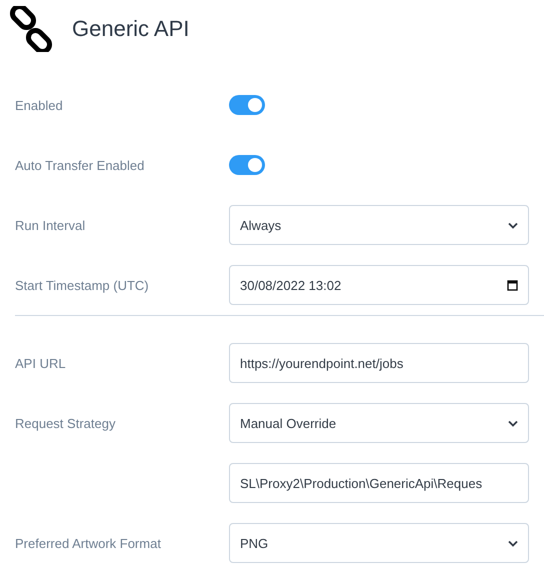 This screenshot has height=585, width=544. Describe the element at coordinates (379, 285) in the screenshot. I see `date-time-field: 30/08/2022 13:02` at that location.